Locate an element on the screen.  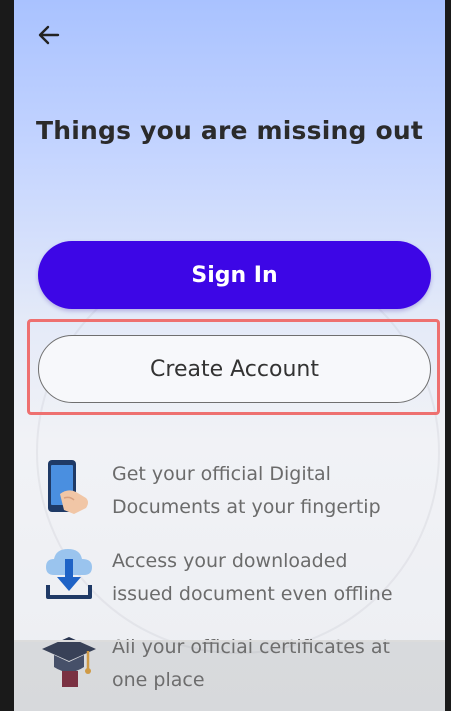
create-account-button: Create Account is located at coordinates (234, 369).